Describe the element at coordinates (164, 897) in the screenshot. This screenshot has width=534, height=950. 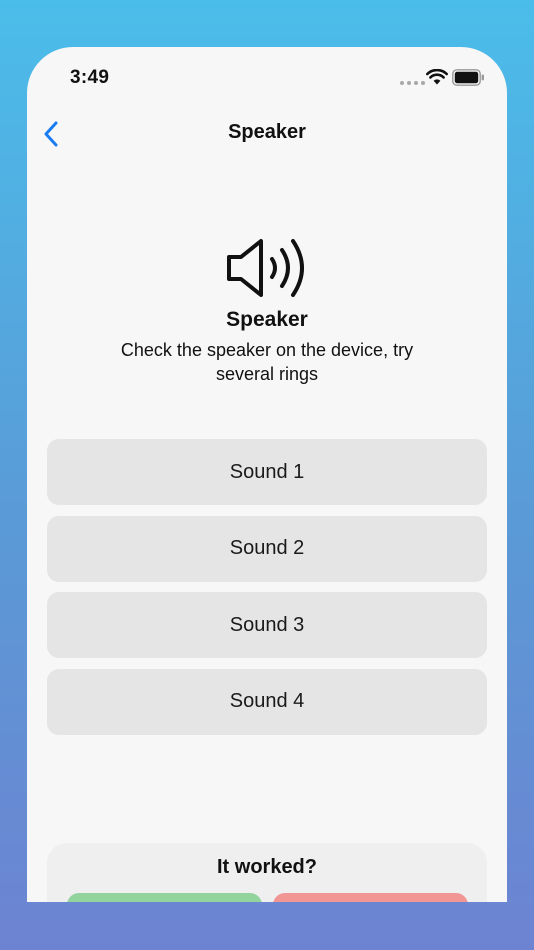
I see `yes-button` at that location.